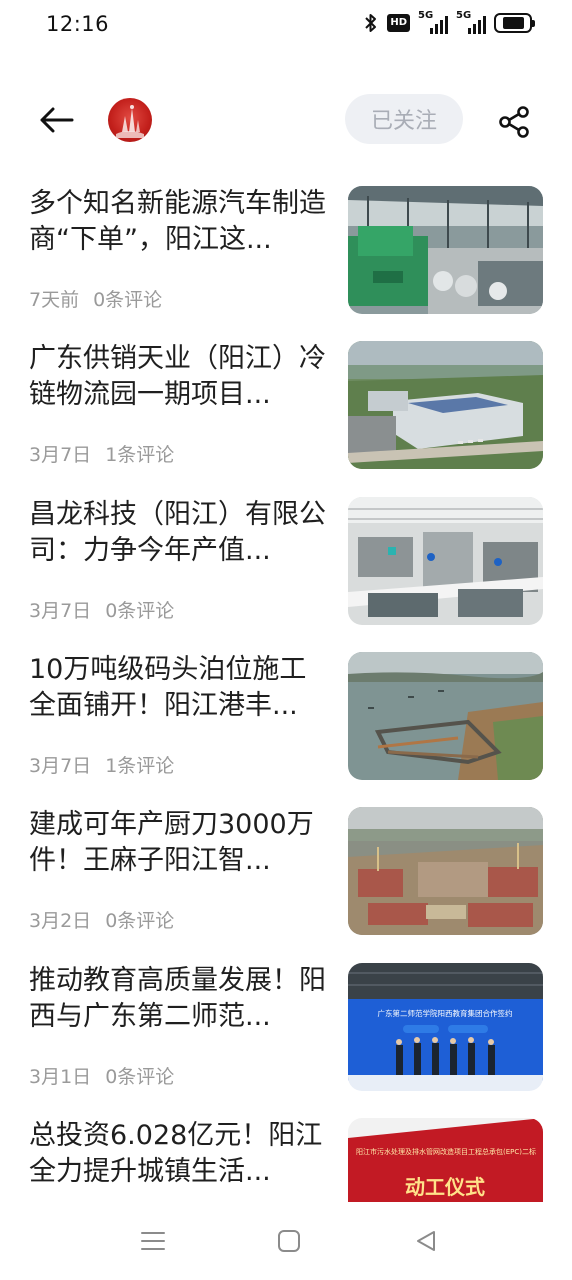  I want to click on hd-voice-icon: HD, so click(398, 23).